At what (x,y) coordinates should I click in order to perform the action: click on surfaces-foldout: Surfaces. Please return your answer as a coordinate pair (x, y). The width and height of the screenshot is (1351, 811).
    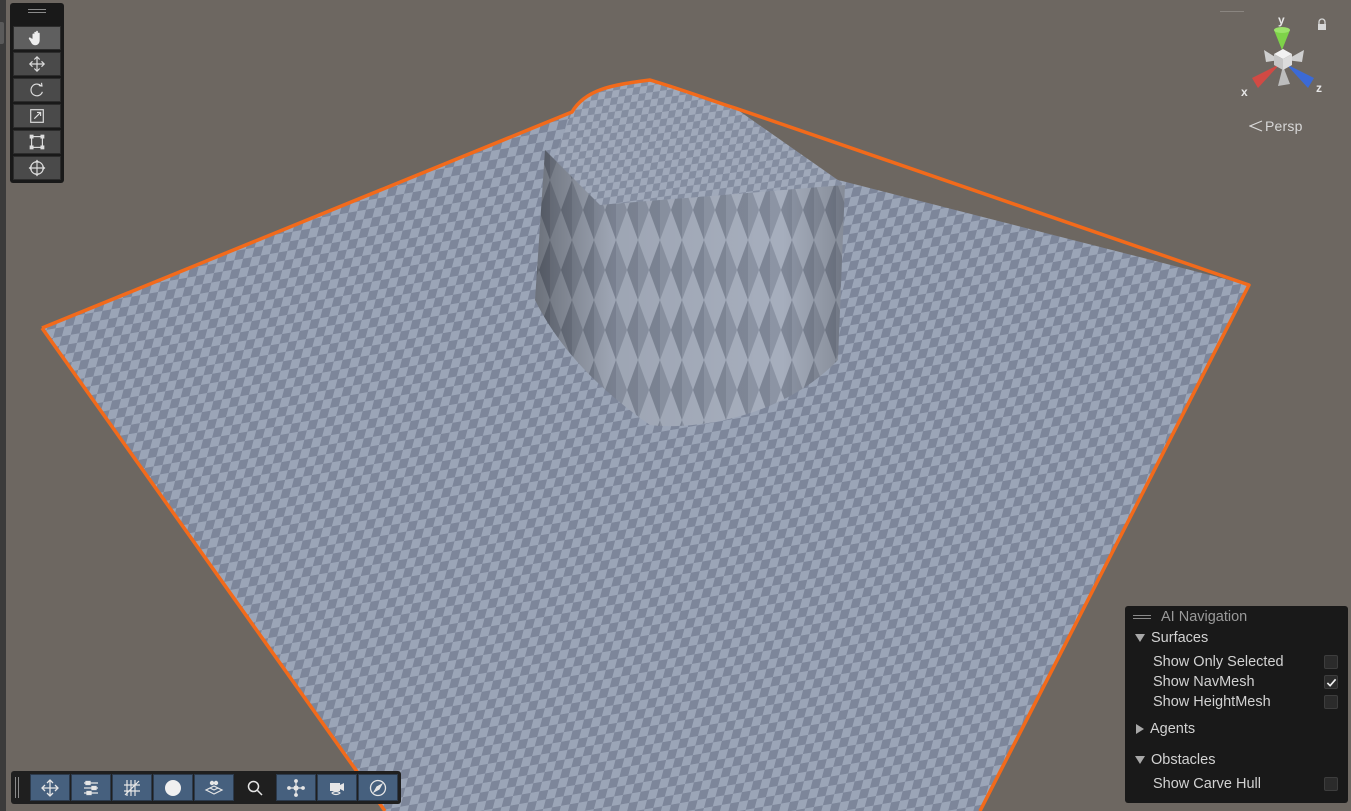
    Looking at the image, I should click on (1171, 638).